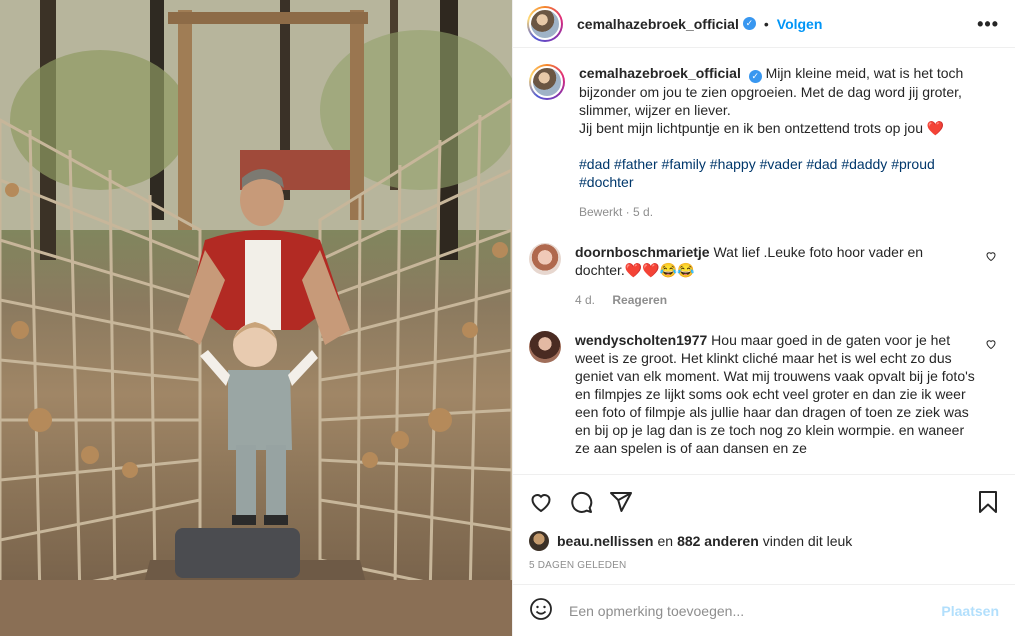  I want to click on share-icon, so click(621, 502).